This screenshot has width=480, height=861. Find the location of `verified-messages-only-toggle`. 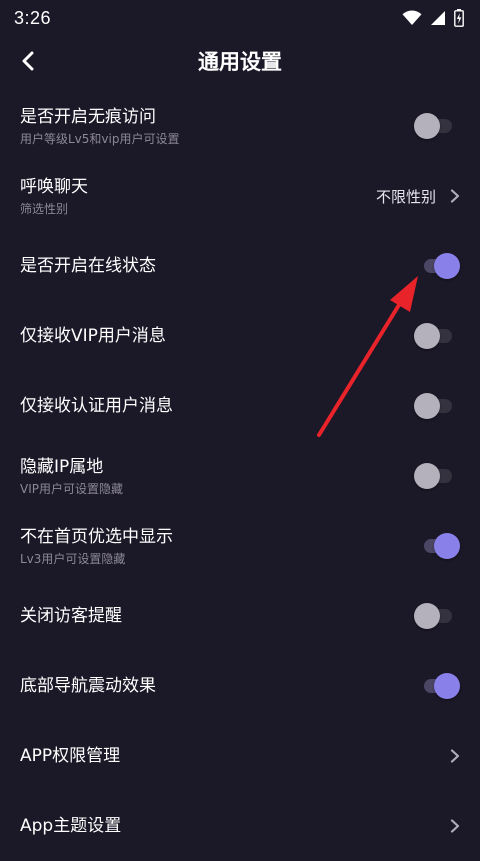

verified-messages-only-toggle is located at coordinates (437, 406).